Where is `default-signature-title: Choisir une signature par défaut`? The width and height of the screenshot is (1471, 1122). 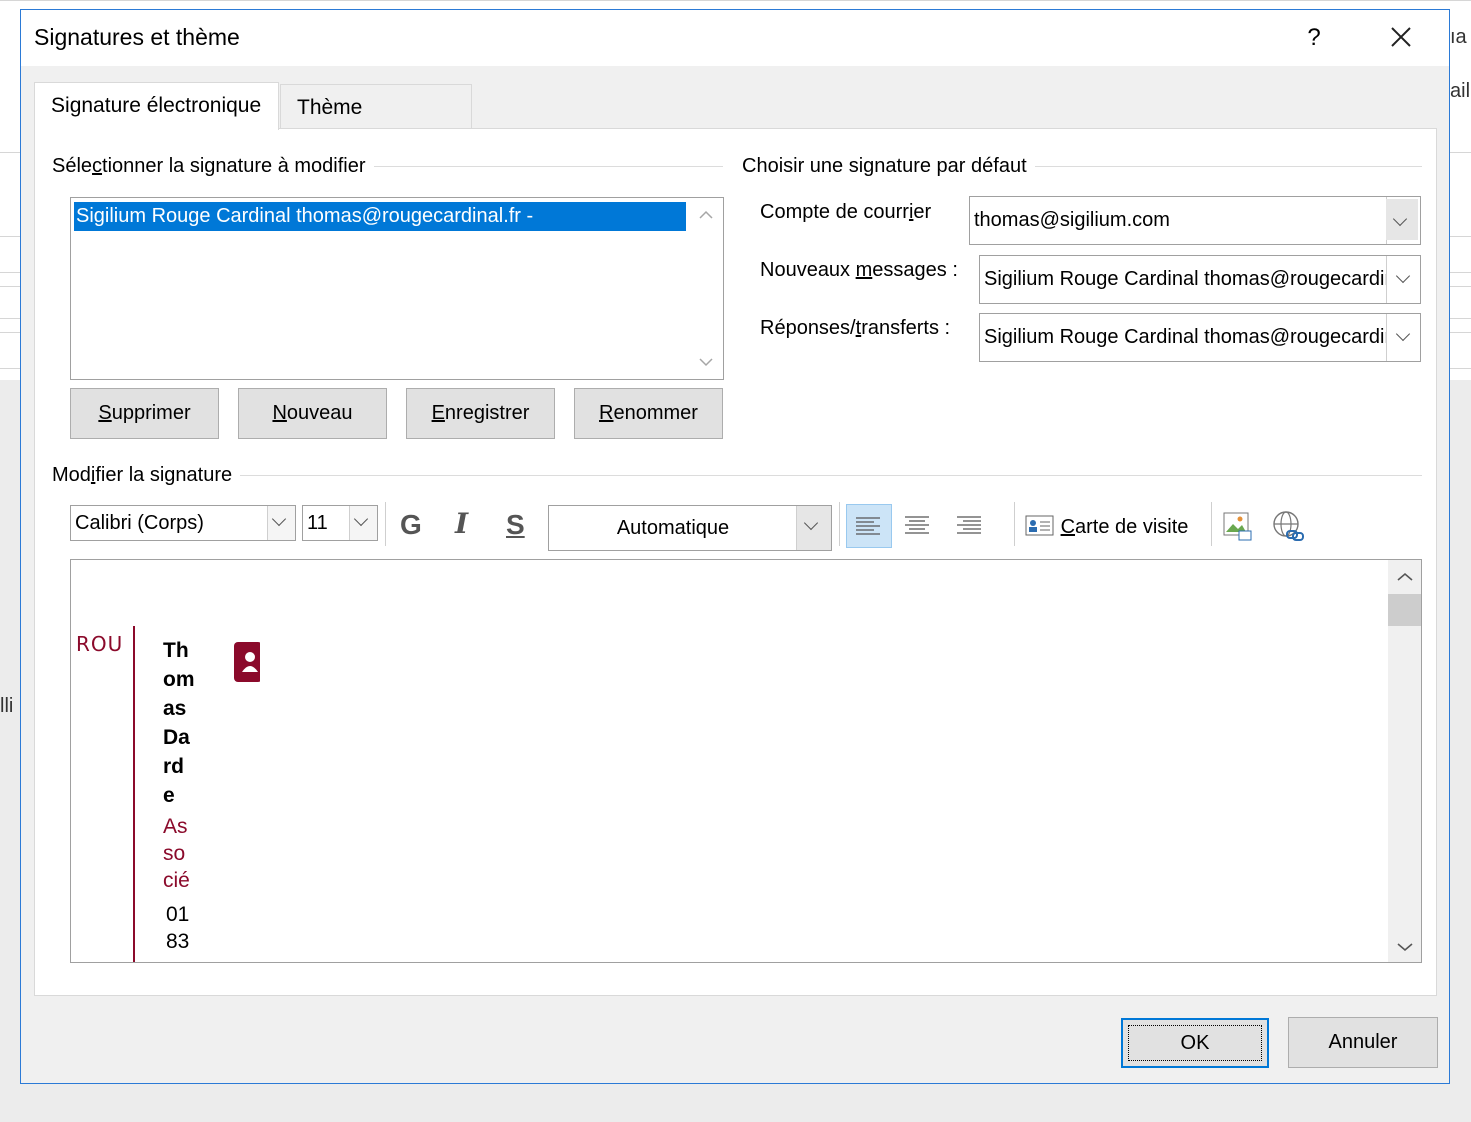 default-signature-title: Choisir une signature par défaut is located at coordinates (888, 166).